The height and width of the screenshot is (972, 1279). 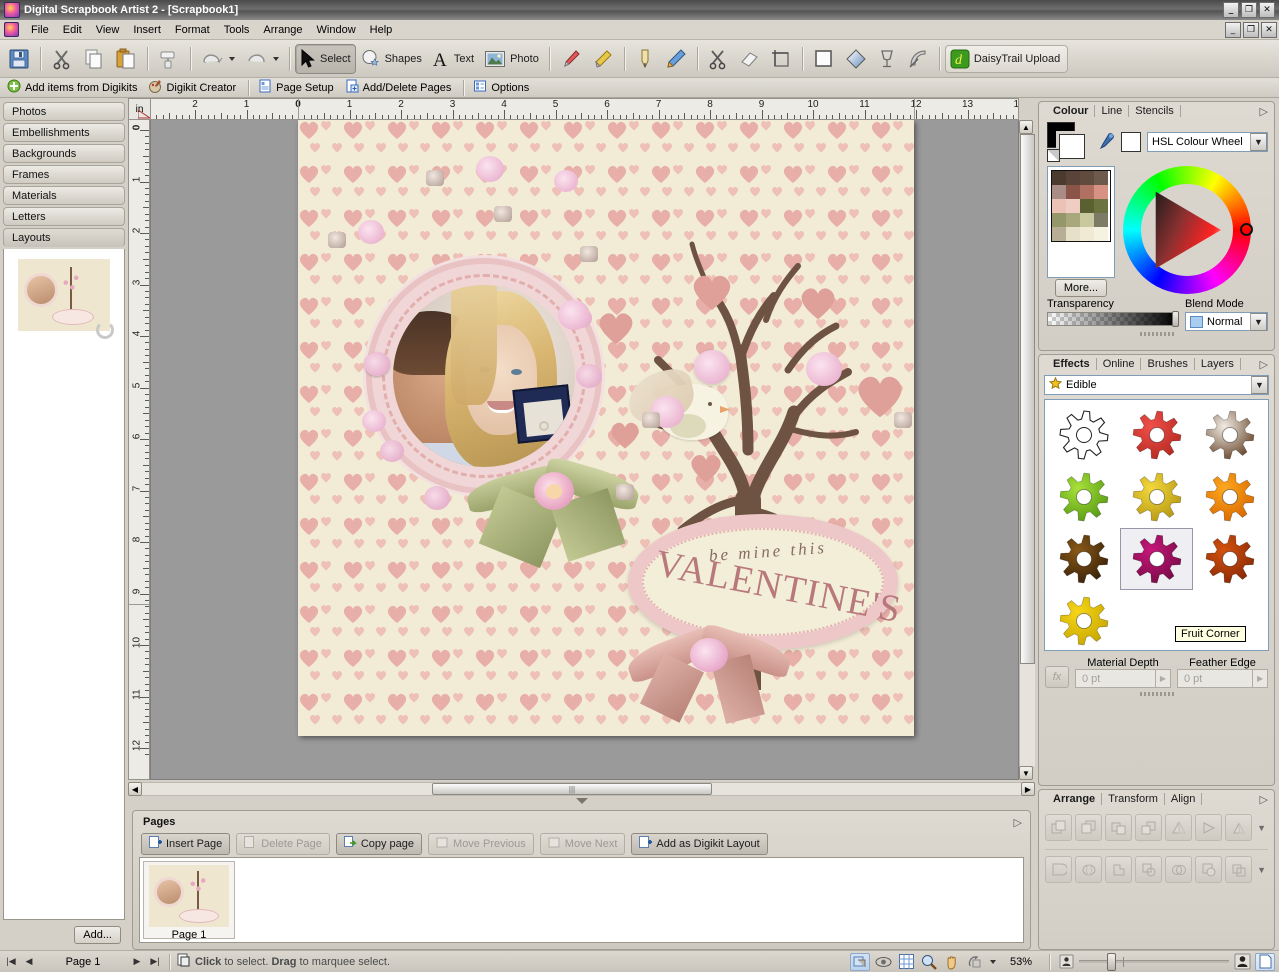 What do you see at coordinates (192, 30) in the screenshot?
I see `menu-format: Format` at bounding box center [192, 30].